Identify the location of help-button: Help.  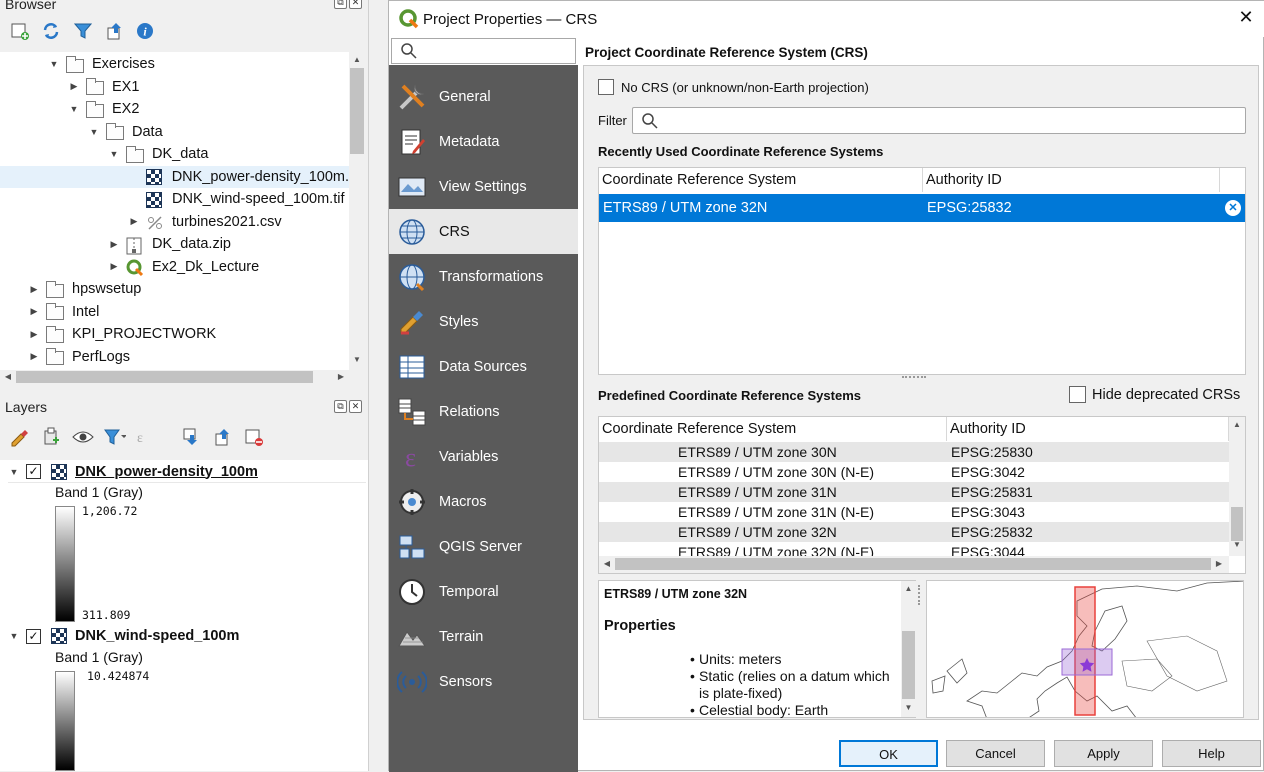
(1211, 753).